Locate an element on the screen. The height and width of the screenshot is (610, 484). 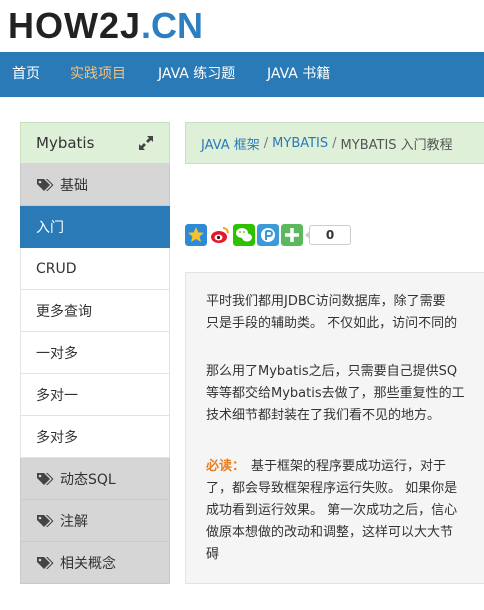
paragraph-line: 等等都交给Mybatis去做了，那些重复性的工 is located at coordinates (335, 393).